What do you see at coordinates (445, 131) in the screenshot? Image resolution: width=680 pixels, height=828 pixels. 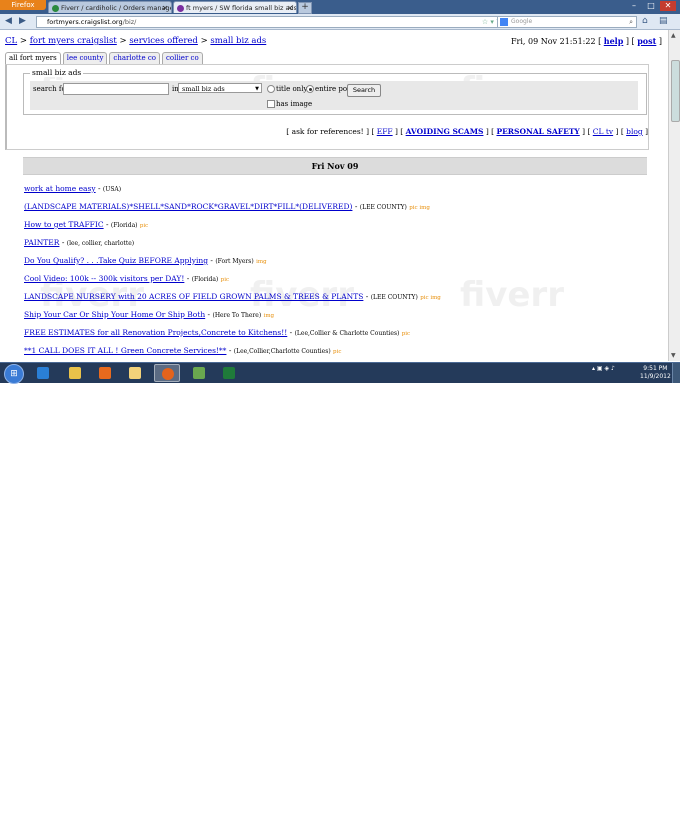 I see `avoiding-scams-link: AVOIDING SCAMS` at bounding box center [445, 131].